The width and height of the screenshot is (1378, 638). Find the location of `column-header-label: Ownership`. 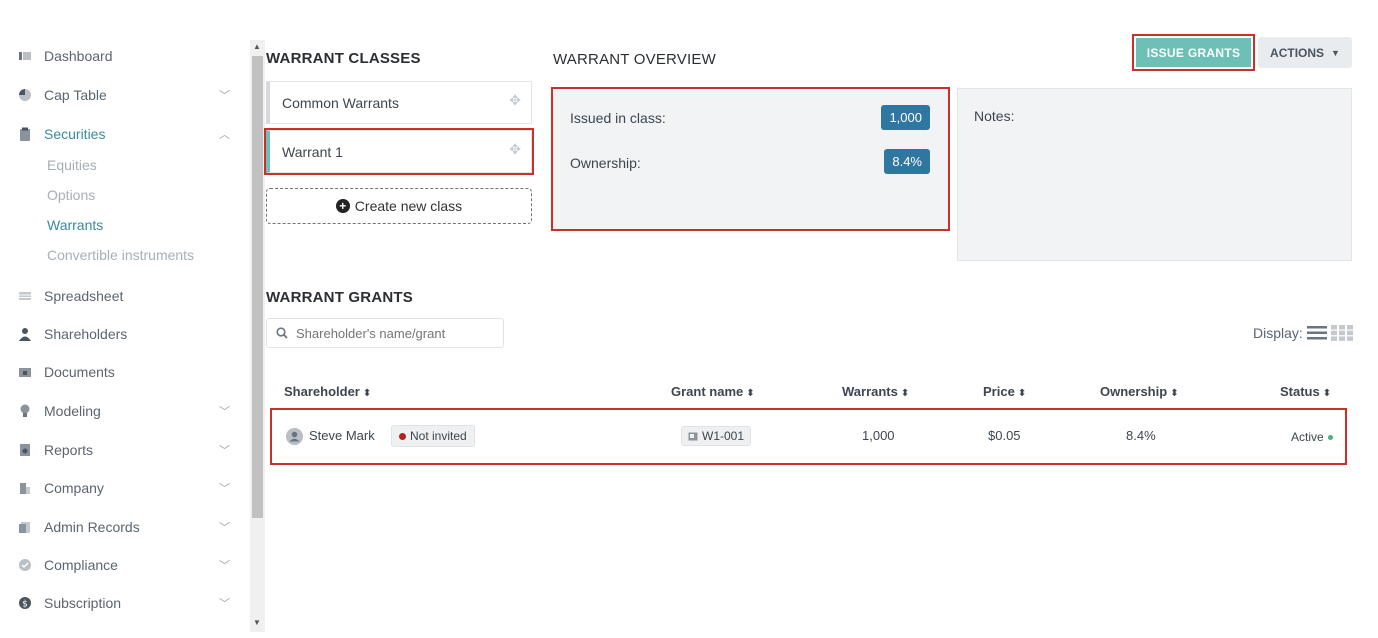

column-header-label: Ownership is located at coordinates (1134, 391).